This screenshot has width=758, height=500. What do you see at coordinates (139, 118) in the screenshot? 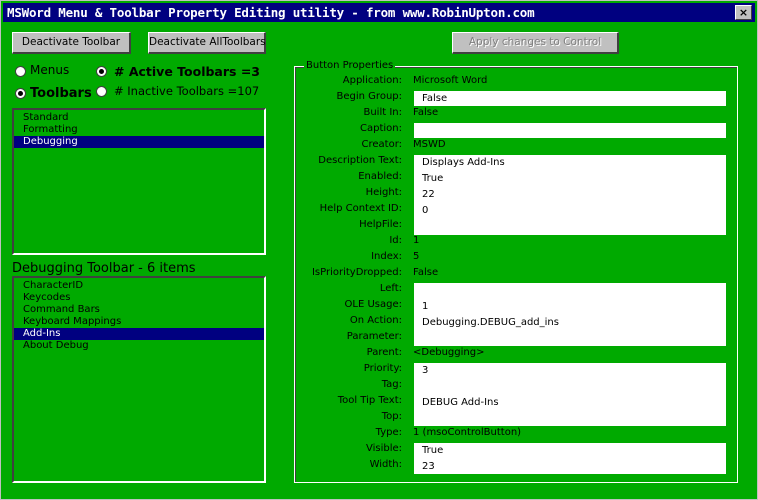
I see `toolbar-list-item: Standard` at bounding box center [139, 118].